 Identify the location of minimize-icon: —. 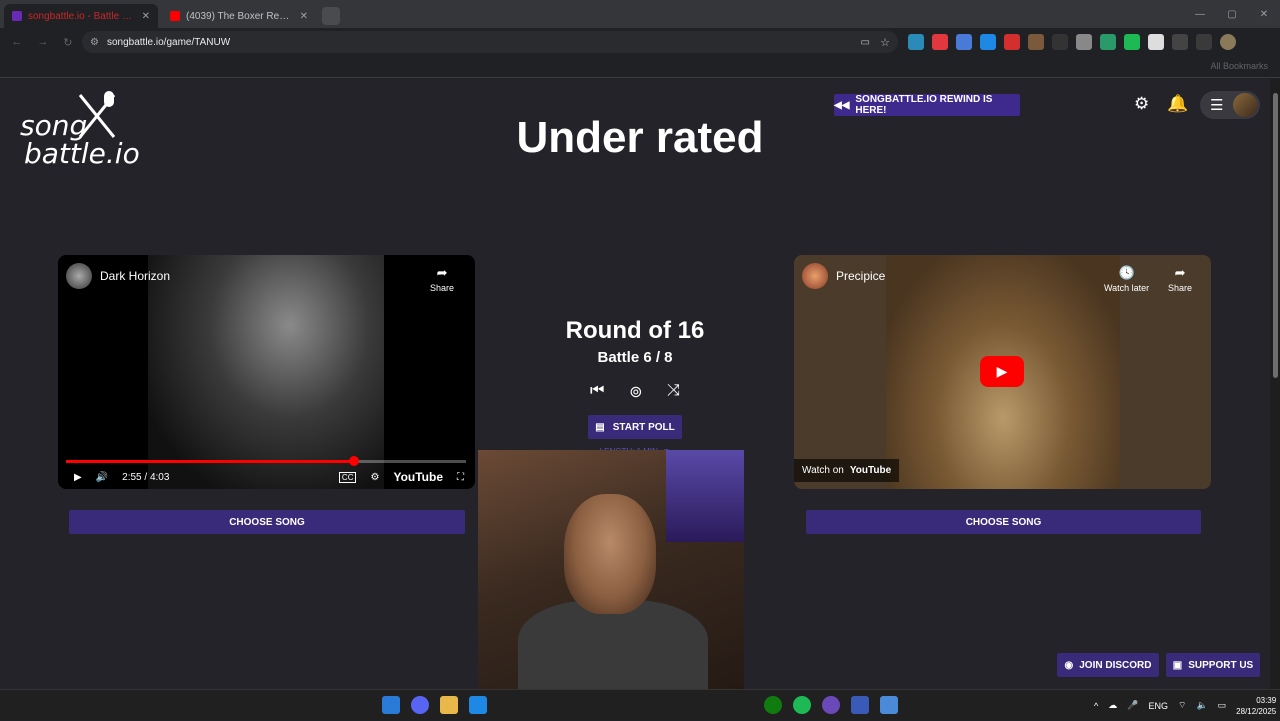
(1200, 14).